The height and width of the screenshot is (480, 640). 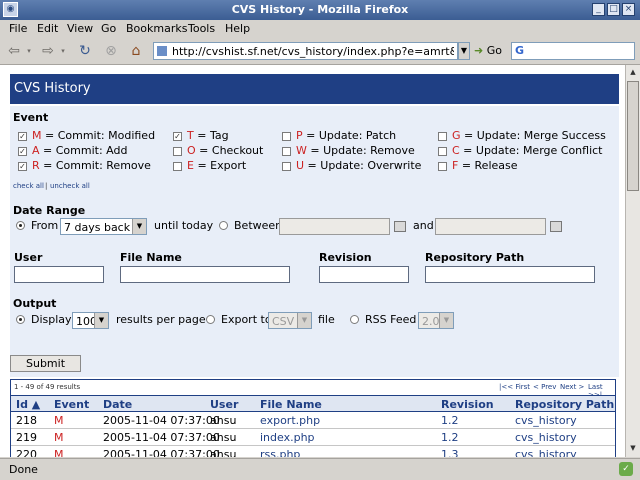 I want to click on export-format-select: CSV ▼, so click(x=290, y=320).